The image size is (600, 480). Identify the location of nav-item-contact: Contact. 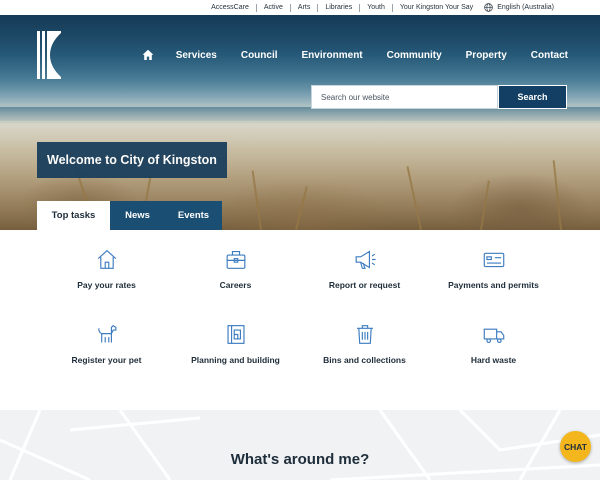
(549, 55).